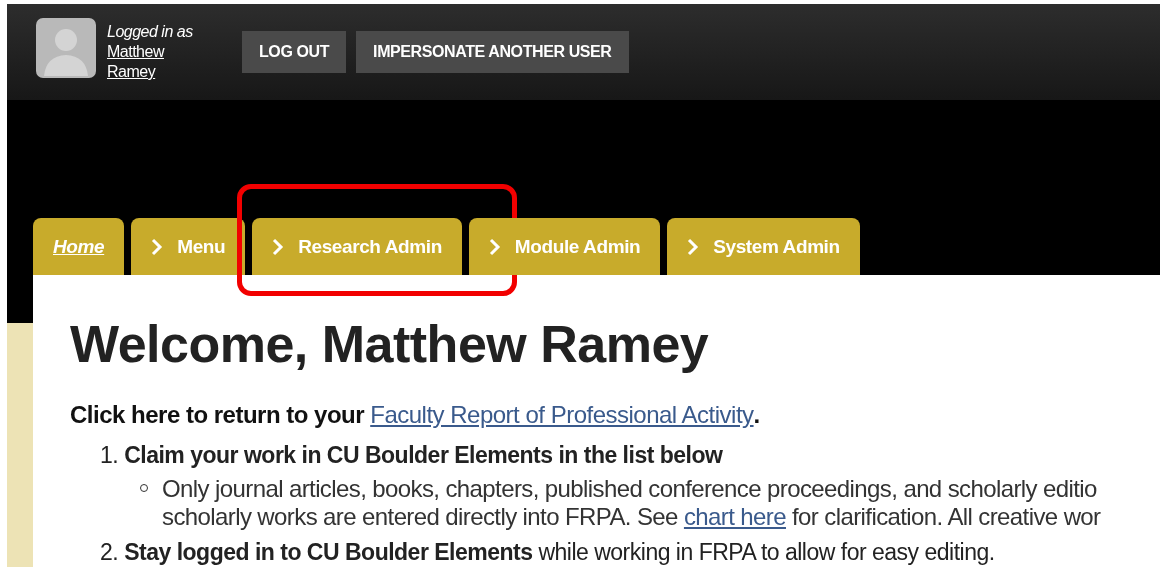 The width and height of the screenshot is (1160, 567). What do you see at coordinates (109, 455) in the screenshot?
I see `list-number: 1.` at bounding box center [109, 455].